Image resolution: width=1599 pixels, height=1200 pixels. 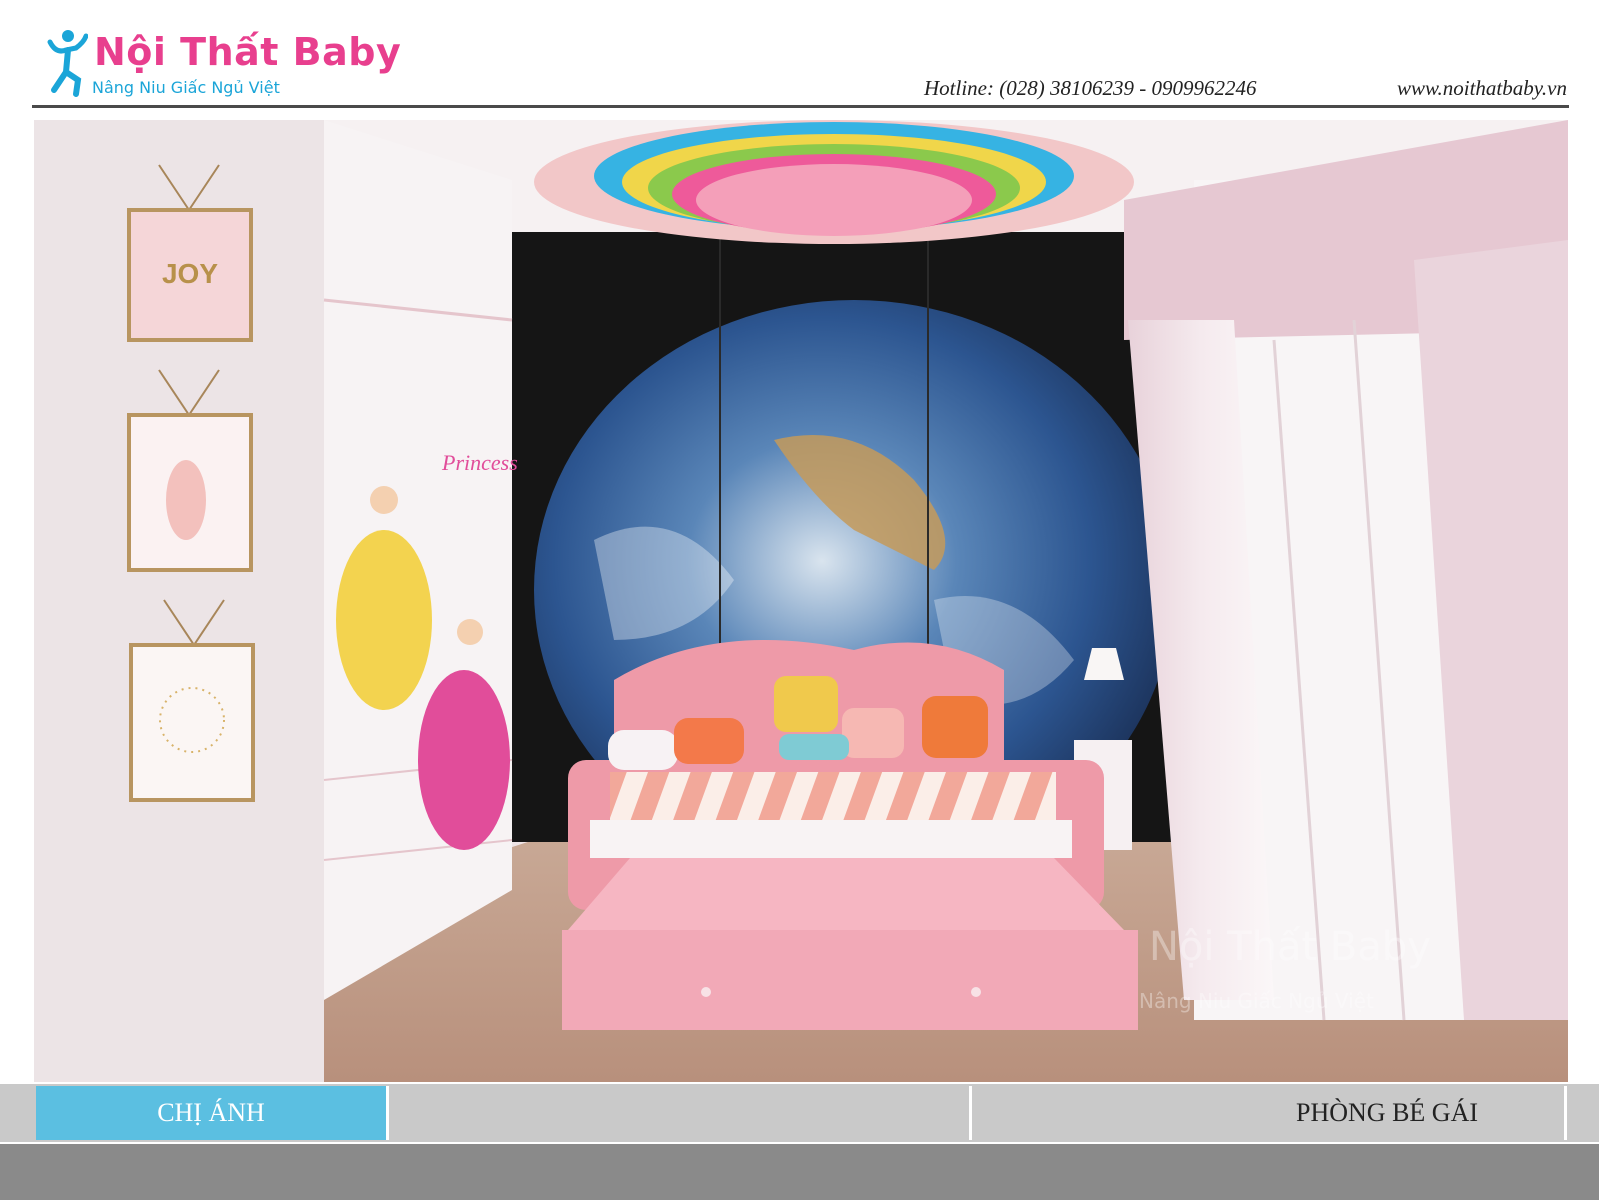 I want to click on brand-logo: Nội Thất Baby Nâng Niu Giấc Ngủ Việt, so click(x=223, y=64).